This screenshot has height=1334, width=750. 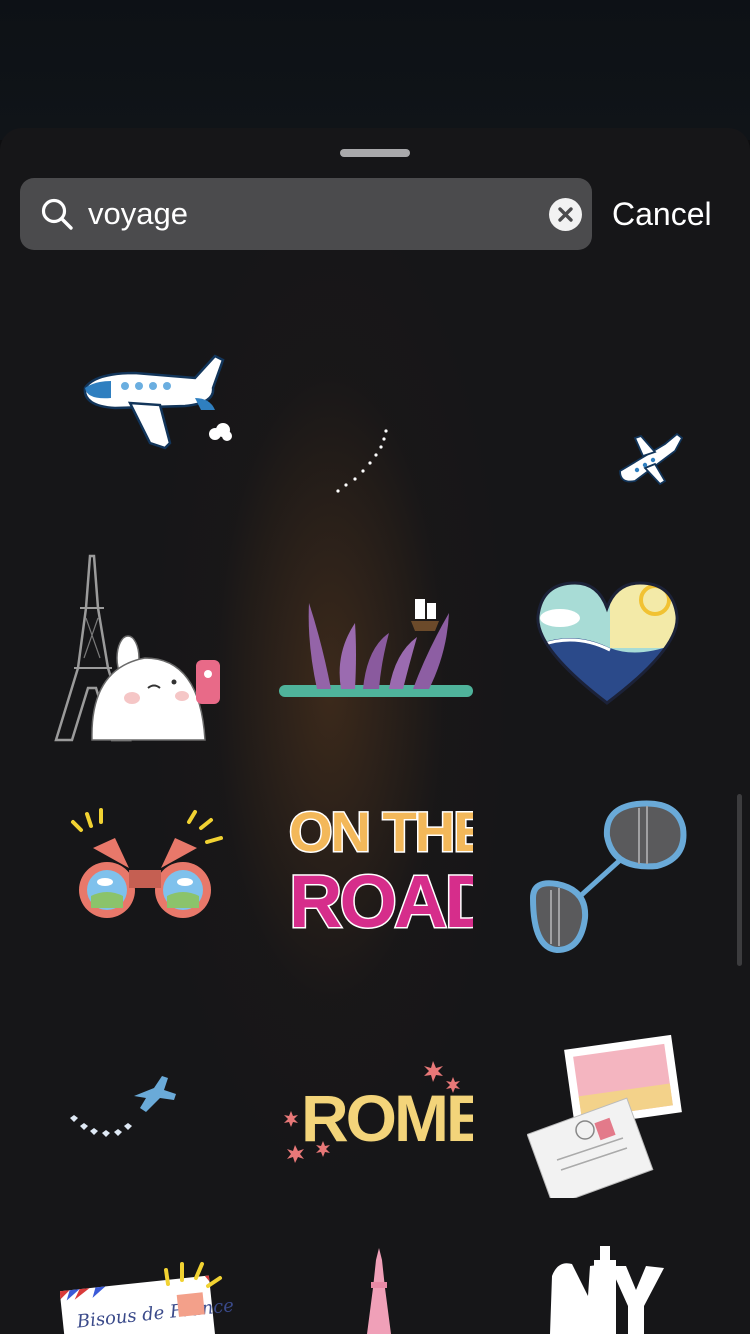 What do you see at coordinates (155, 688) in the screenshot?
I see `molang-bunny-icon` at bounding box center [155, 688].